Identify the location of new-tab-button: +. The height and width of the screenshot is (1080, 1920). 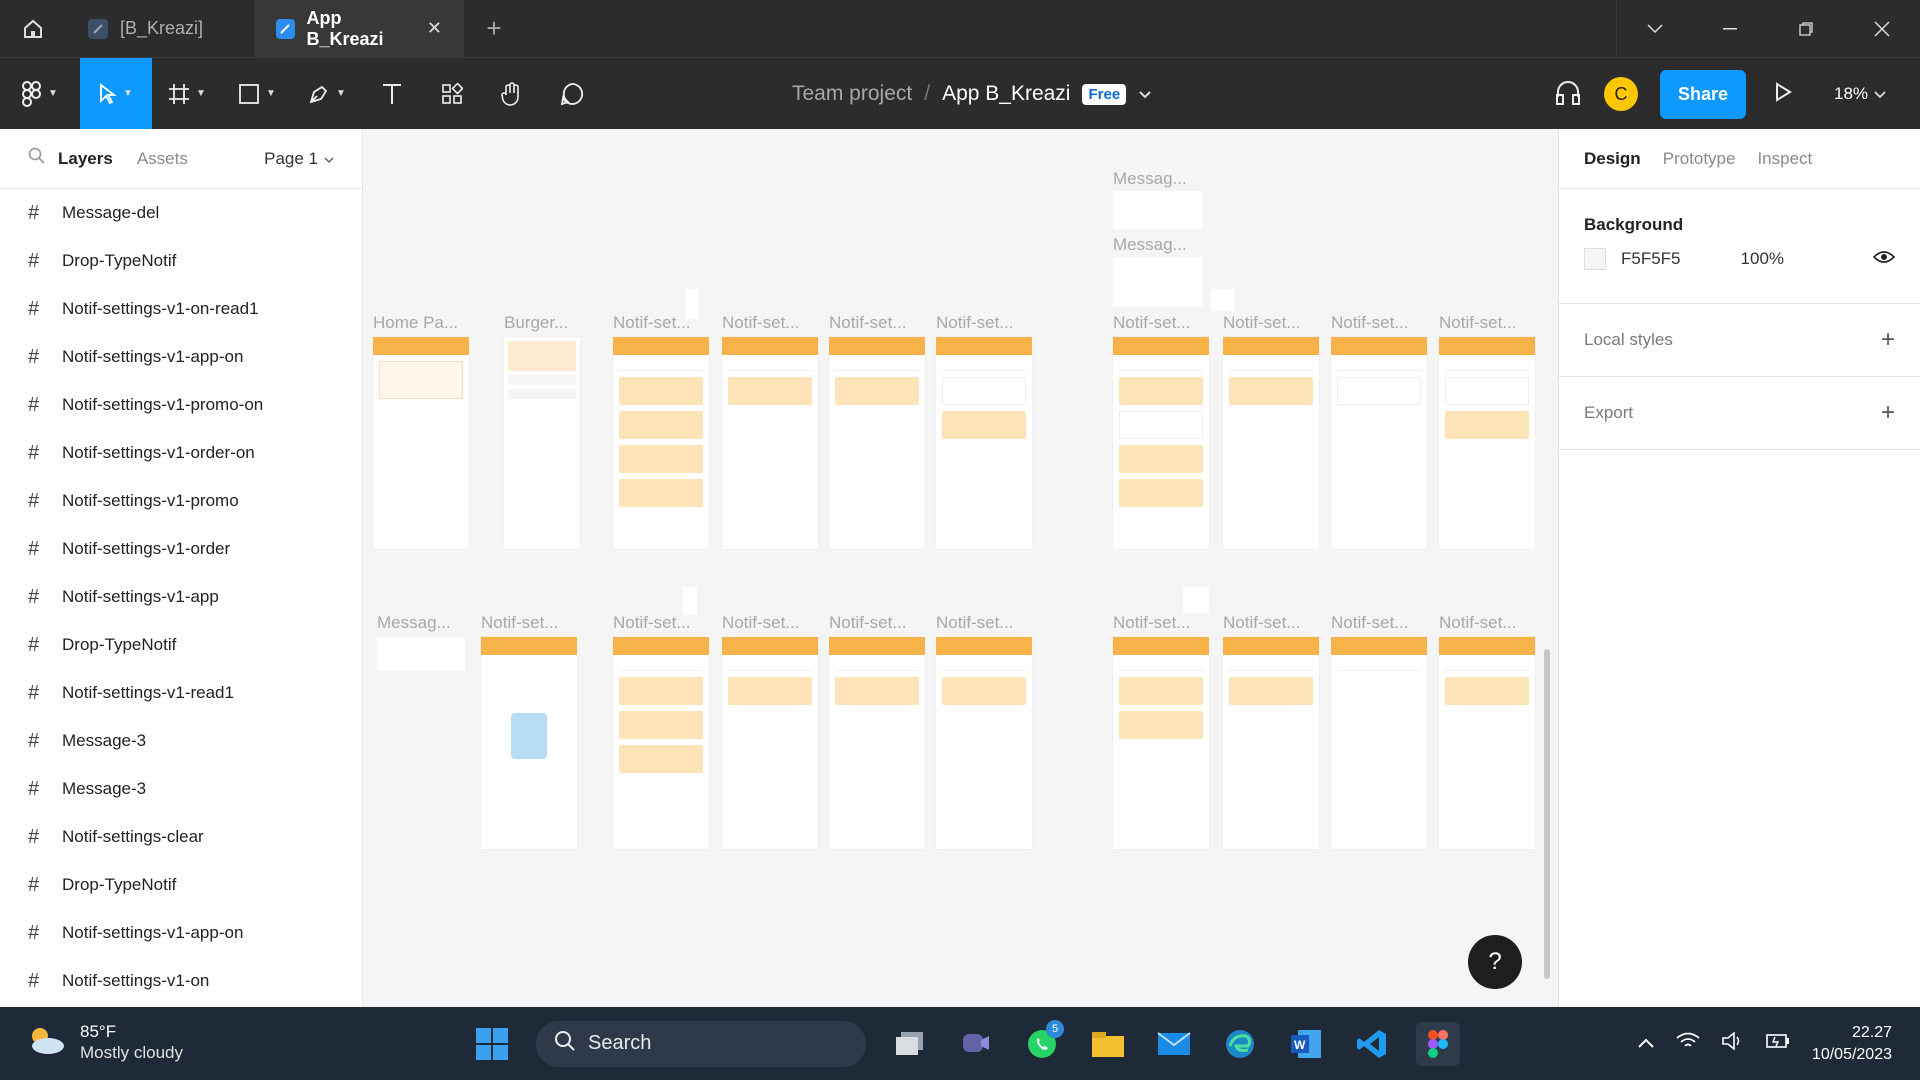
(494, 28).